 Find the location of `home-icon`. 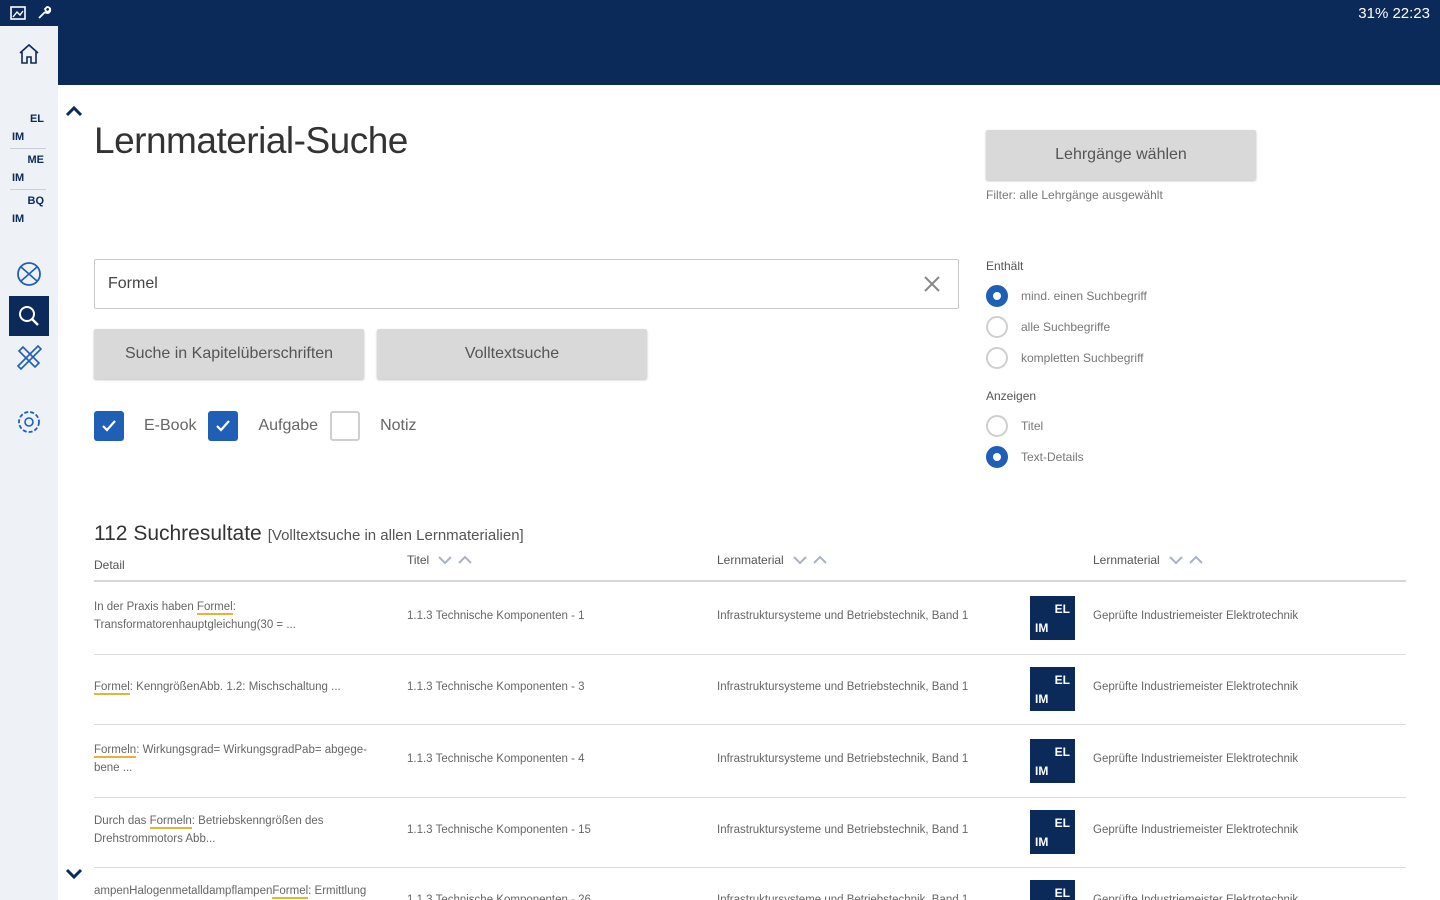

home-icon is located at coordinates (29, 53).